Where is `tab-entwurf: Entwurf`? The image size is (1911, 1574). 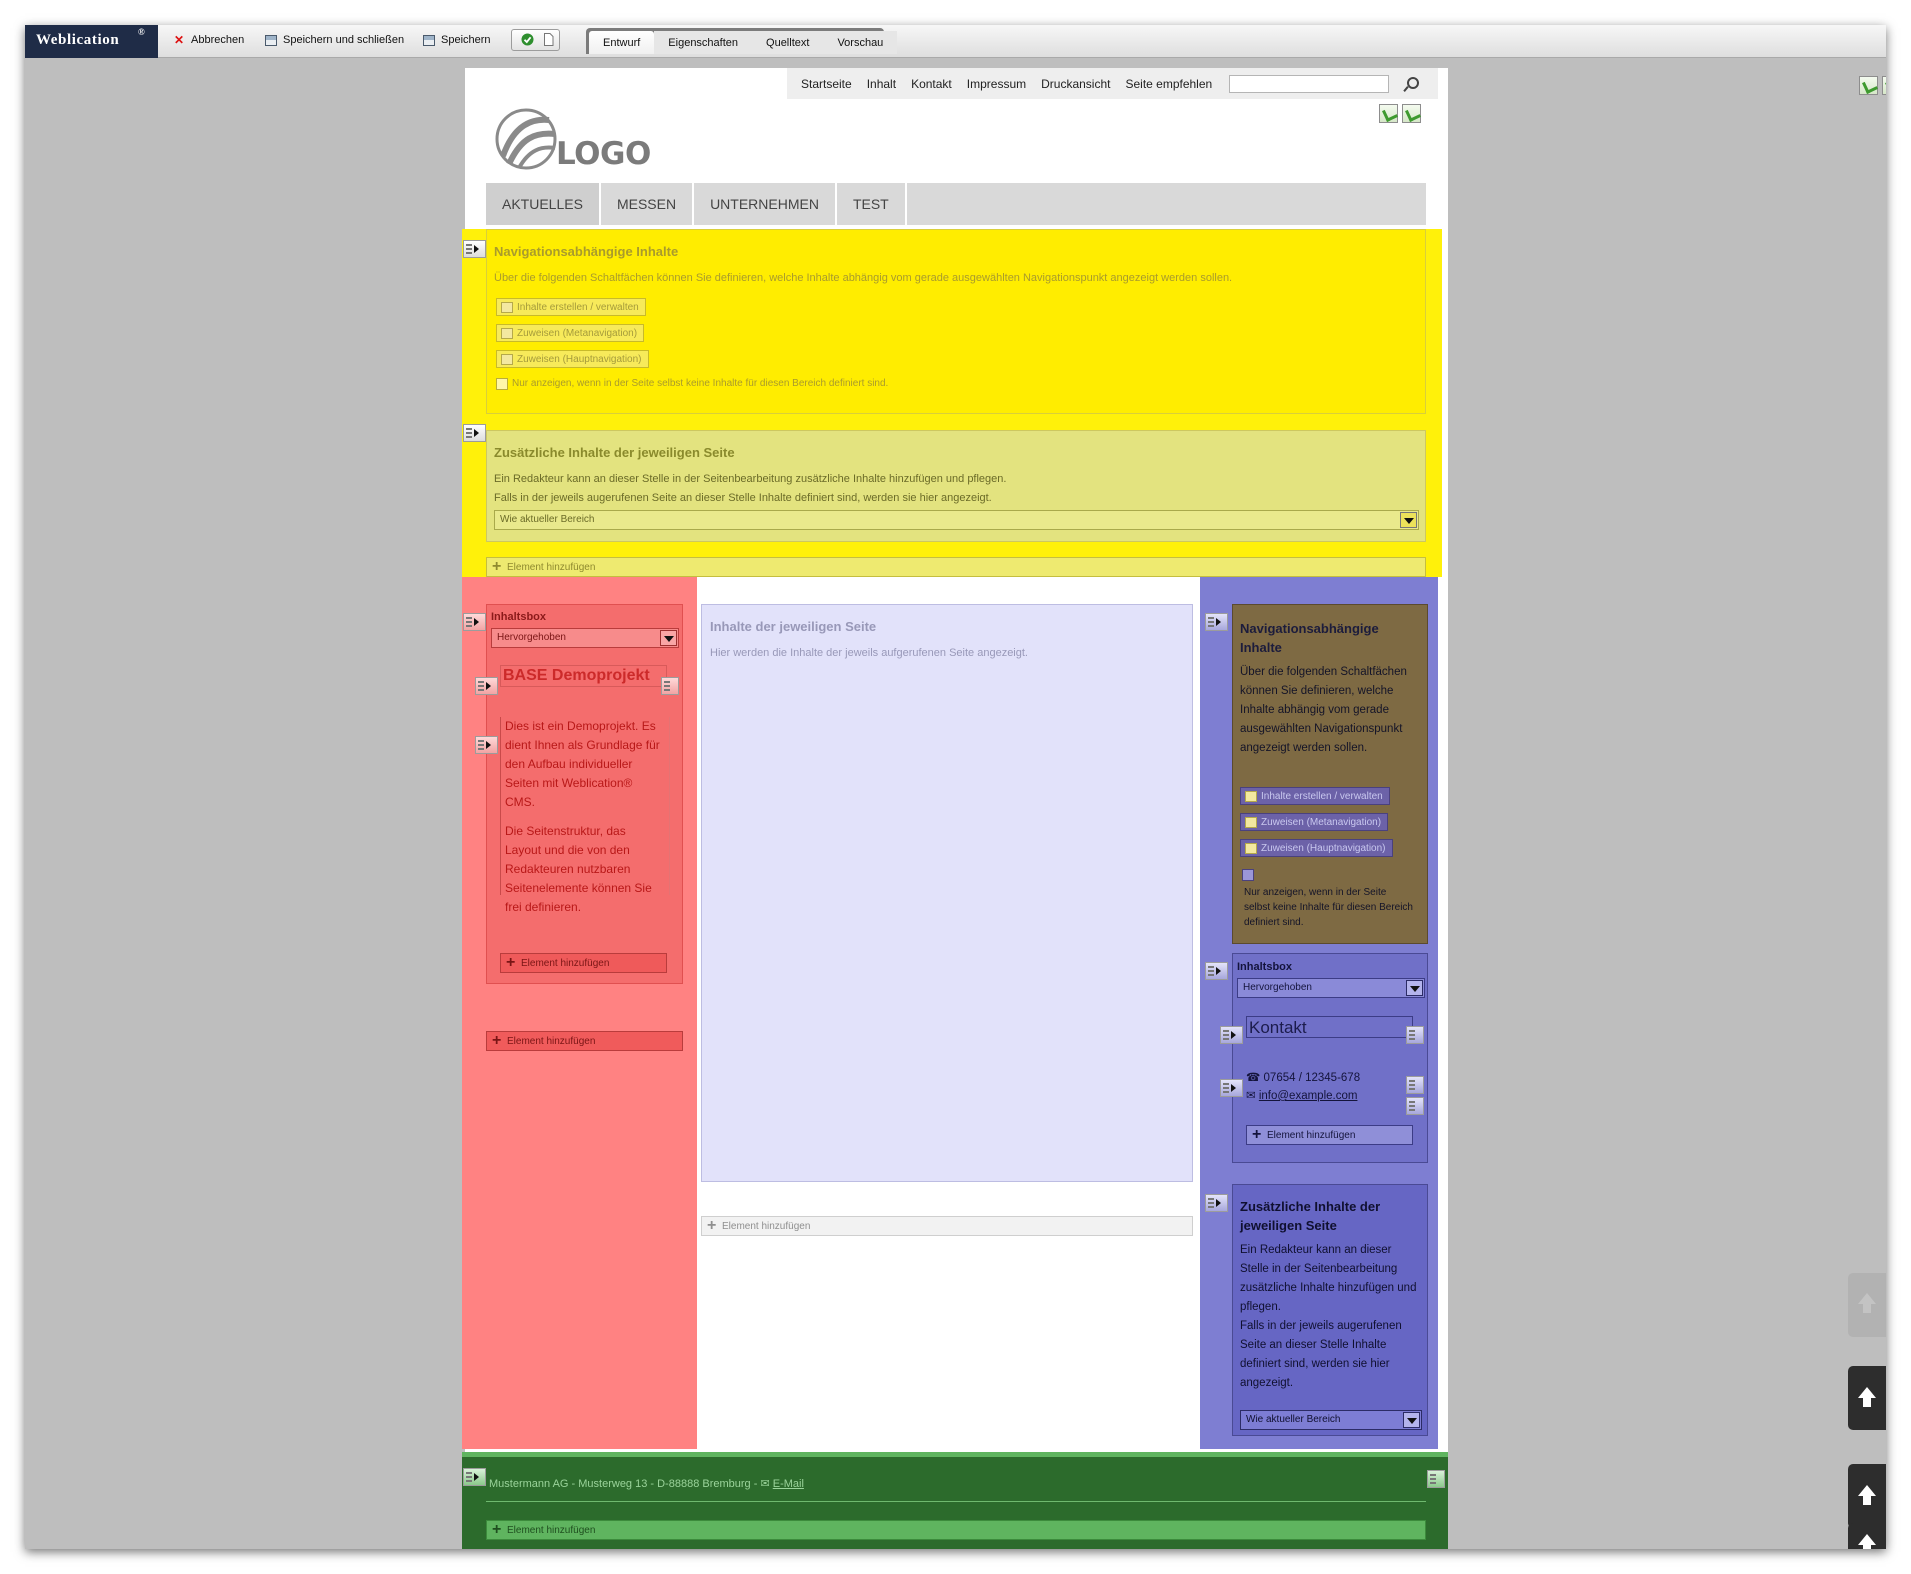
tab-entwurf: Entwurf is located at coordinates (622, 42).